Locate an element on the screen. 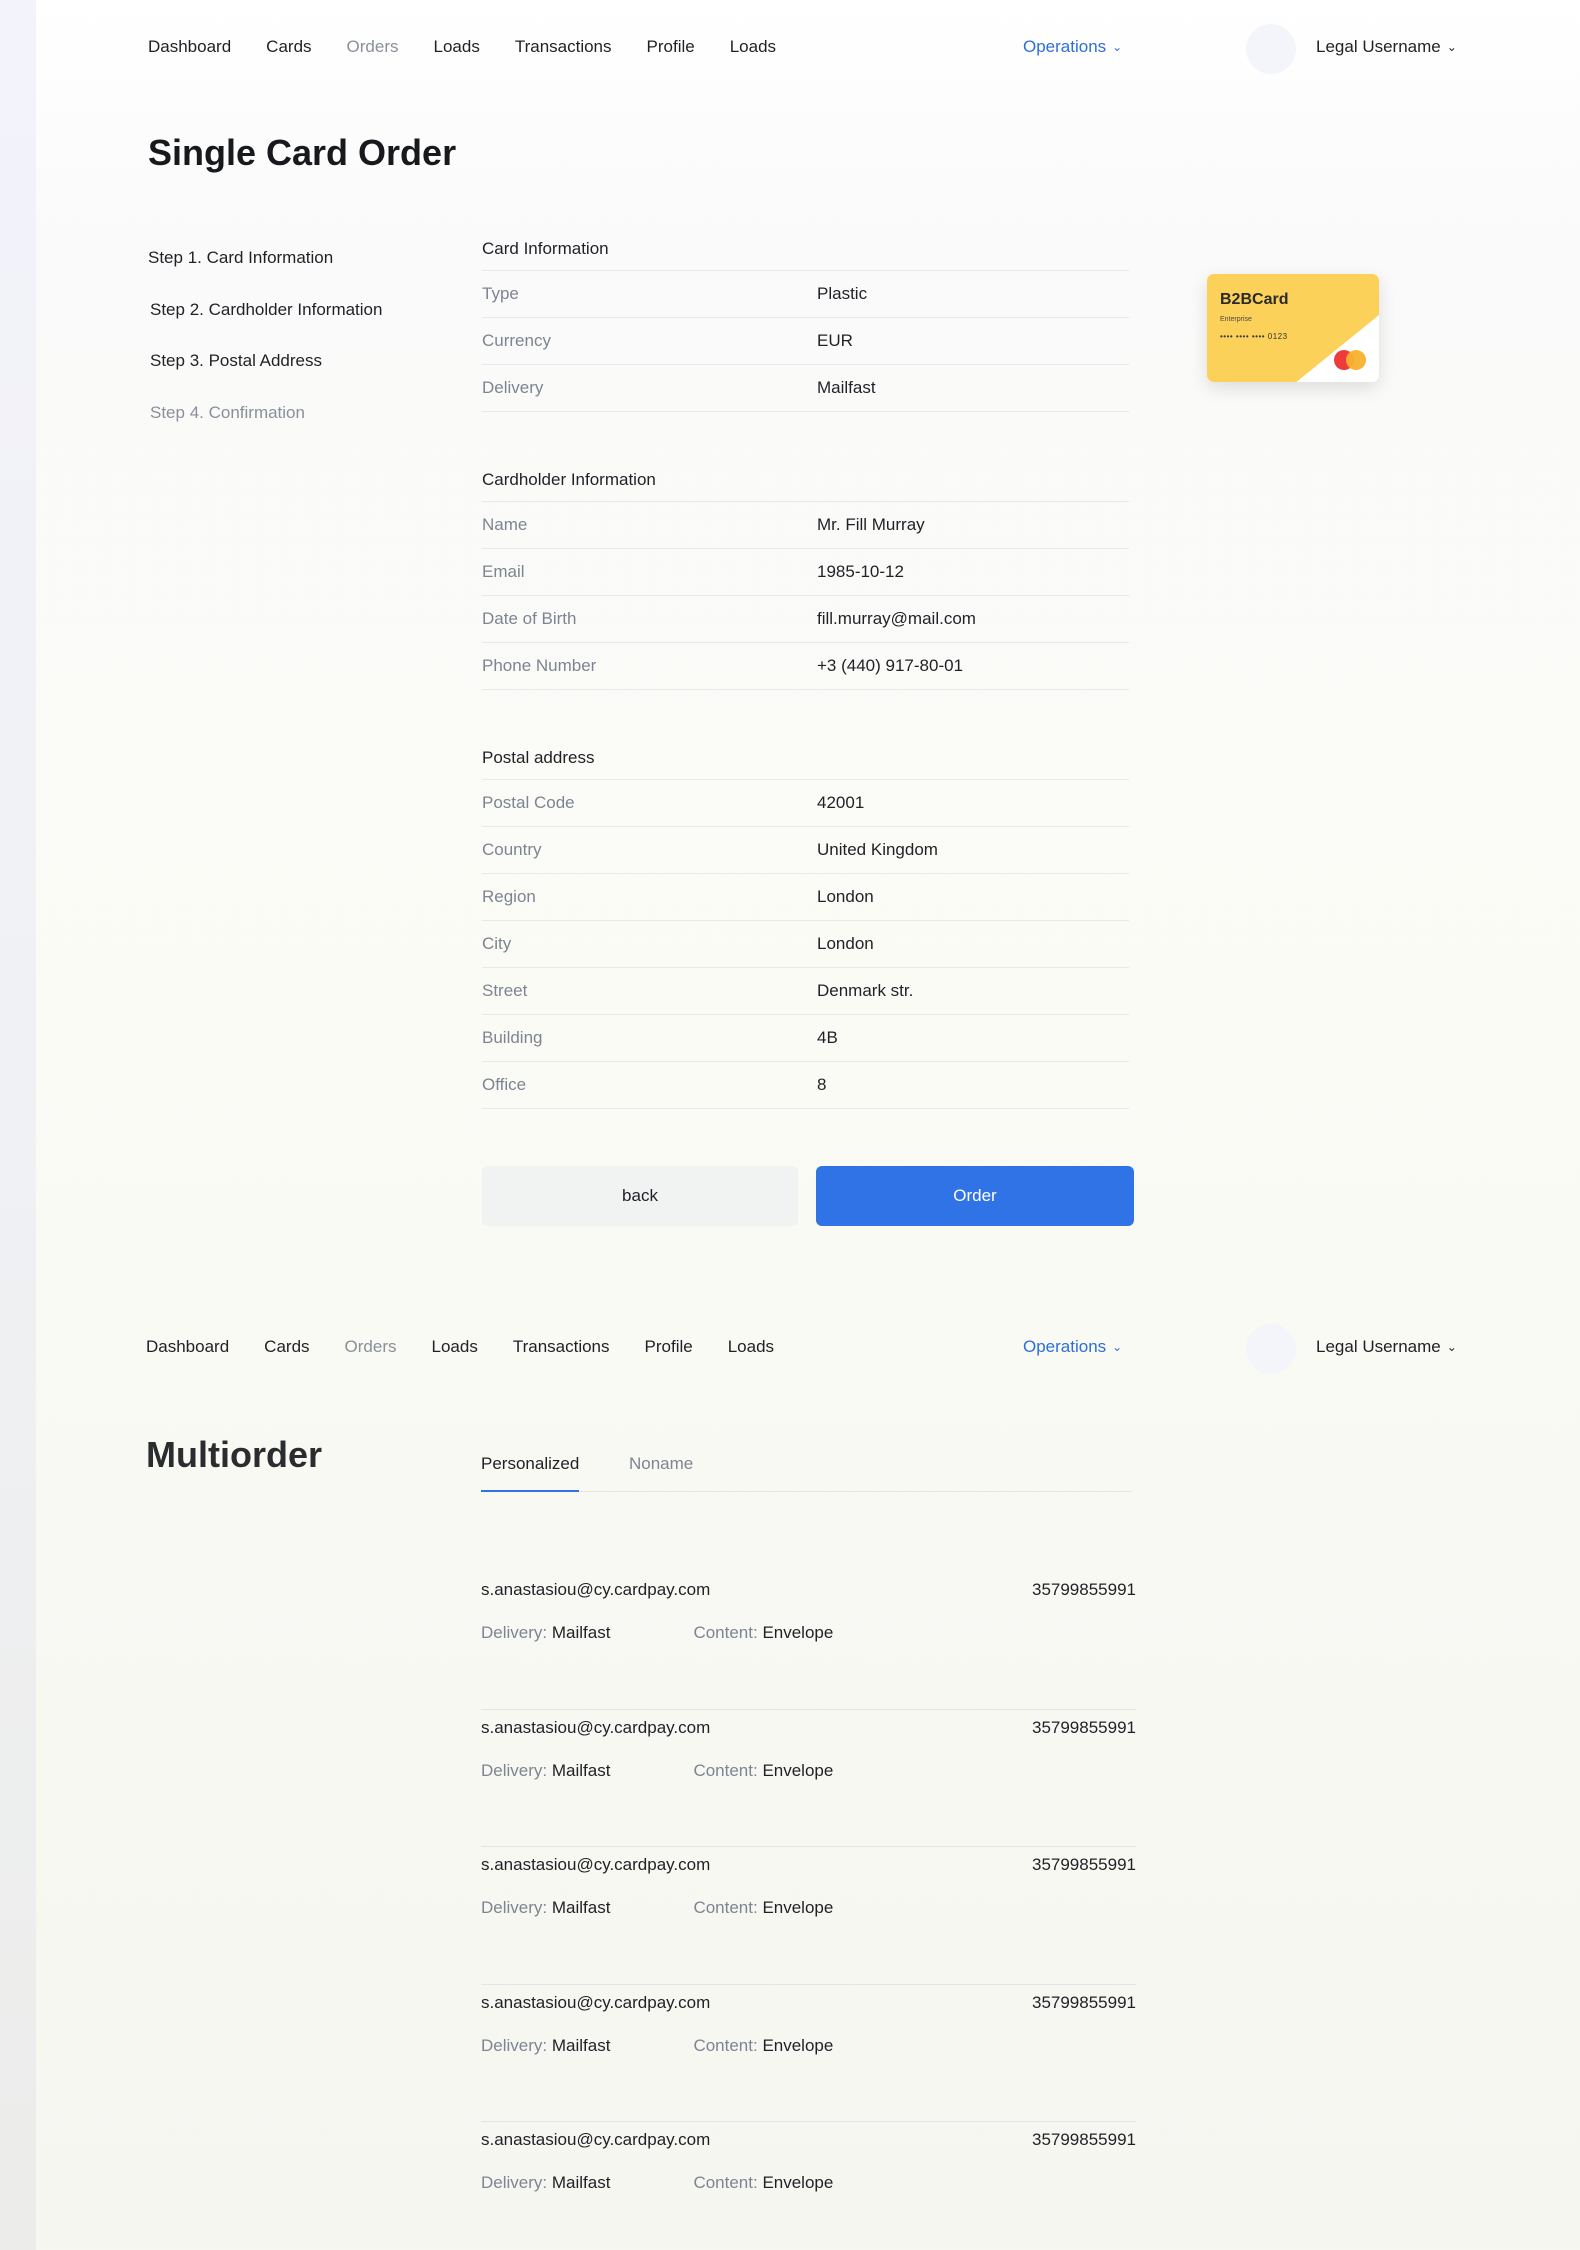 This screenshot has height=2250, width=1580. row-value: +3 (440) 917-80-01 is located at coordinates (890, 665).